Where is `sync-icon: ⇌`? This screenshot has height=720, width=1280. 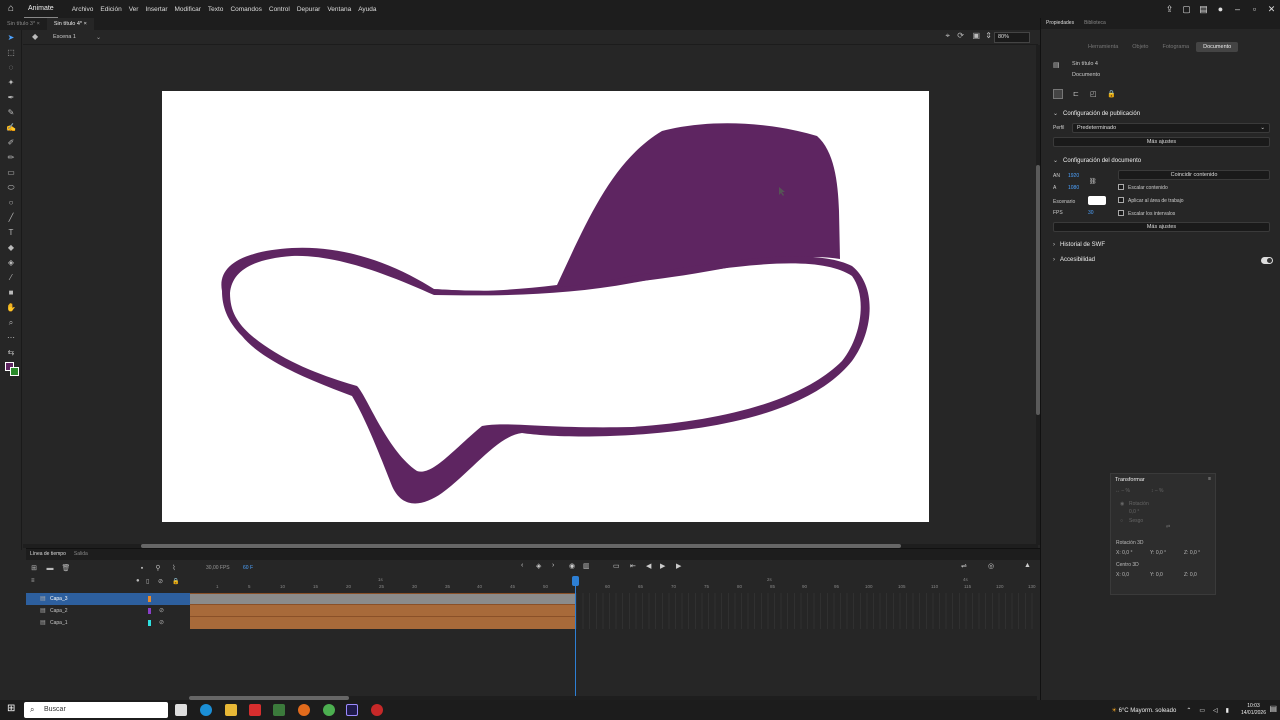 sync-icon: ⇌ is located at coordinates (964, 566).